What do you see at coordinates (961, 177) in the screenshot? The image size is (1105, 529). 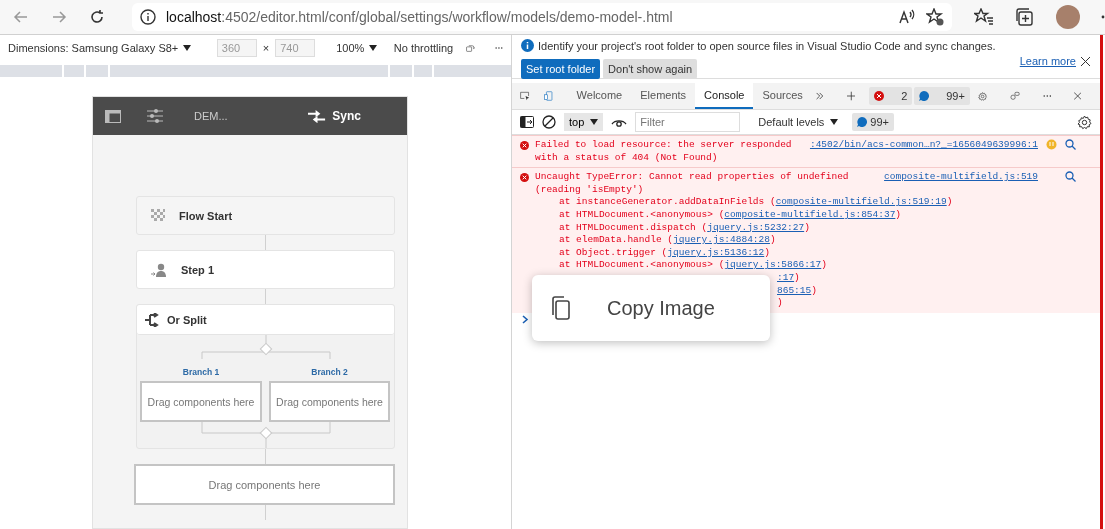 I see `source-link: composite-multifield.js:519` at bounding box center [961, 177].